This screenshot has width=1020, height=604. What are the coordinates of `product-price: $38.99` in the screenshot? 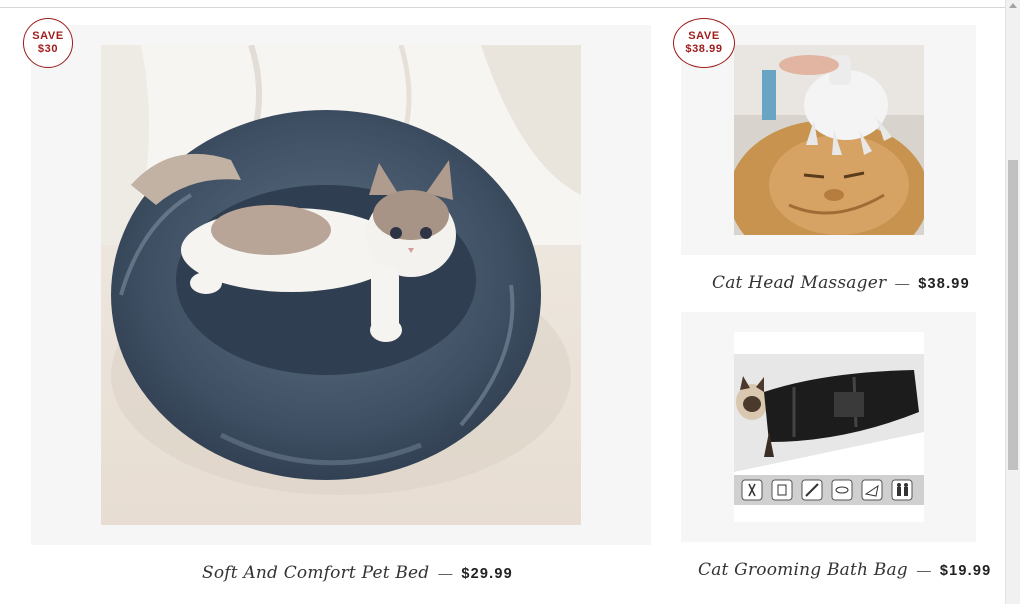 It's located at (944, 284).